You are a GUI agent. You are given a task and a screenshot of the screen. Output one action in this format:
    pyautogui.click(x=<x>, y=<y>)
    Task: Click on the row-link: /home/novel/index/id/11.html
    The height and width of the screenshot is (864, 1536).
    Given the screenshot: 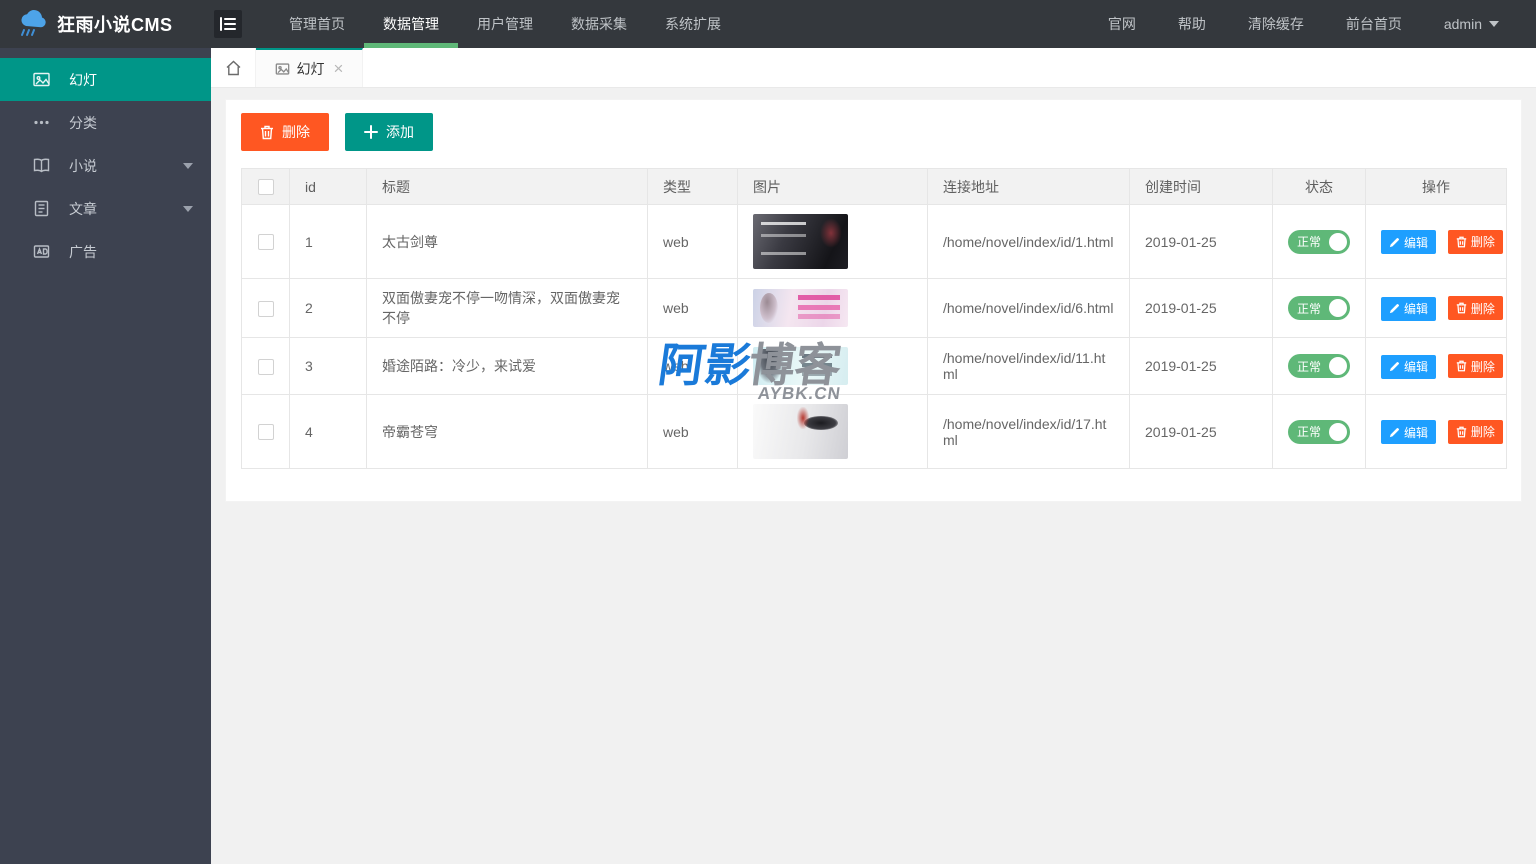 What is the action you would take?
    pyautogui.click(x=1028, y=366)
    